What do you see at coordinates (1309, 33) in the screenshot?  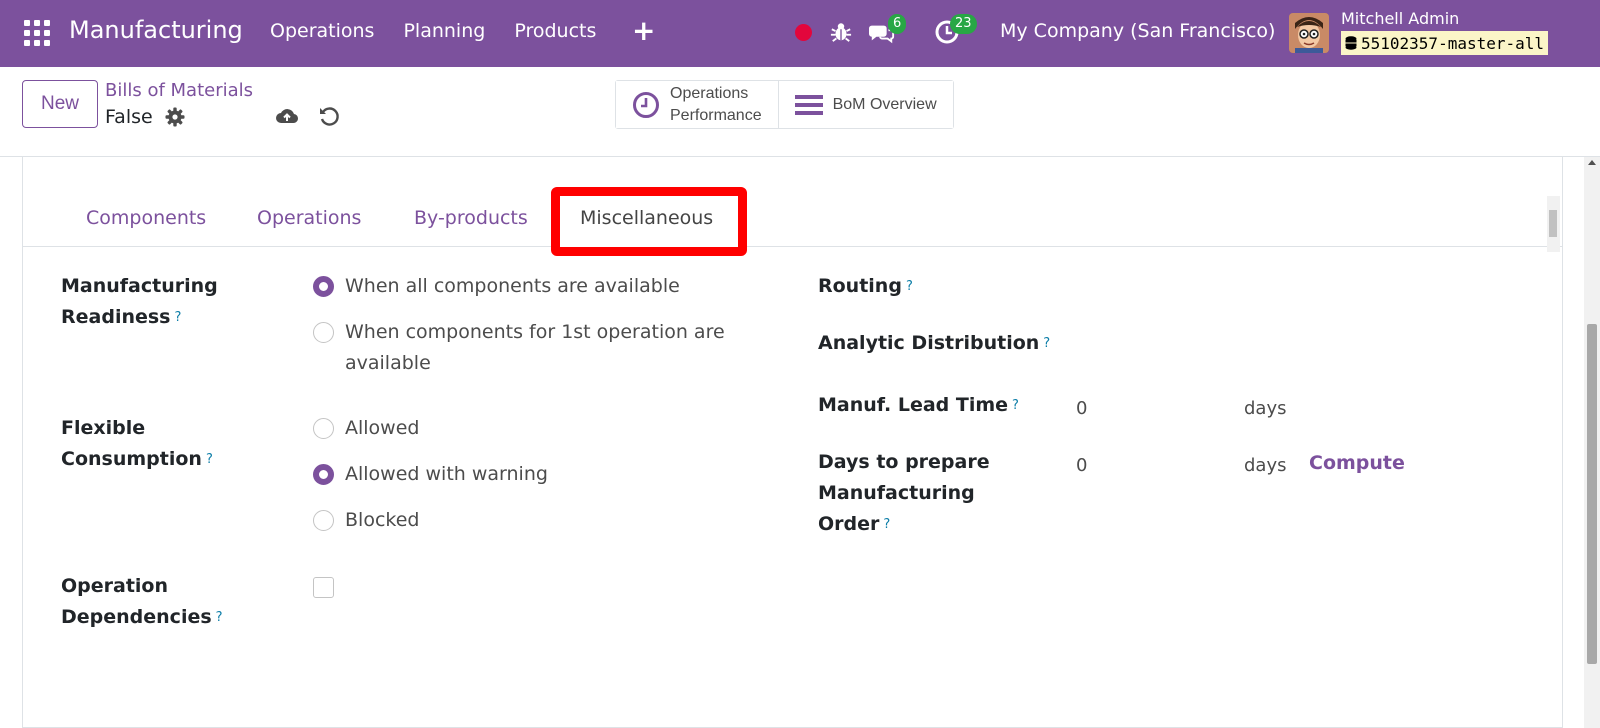 I see `user-avatar` at bounding box center [1309, 33].